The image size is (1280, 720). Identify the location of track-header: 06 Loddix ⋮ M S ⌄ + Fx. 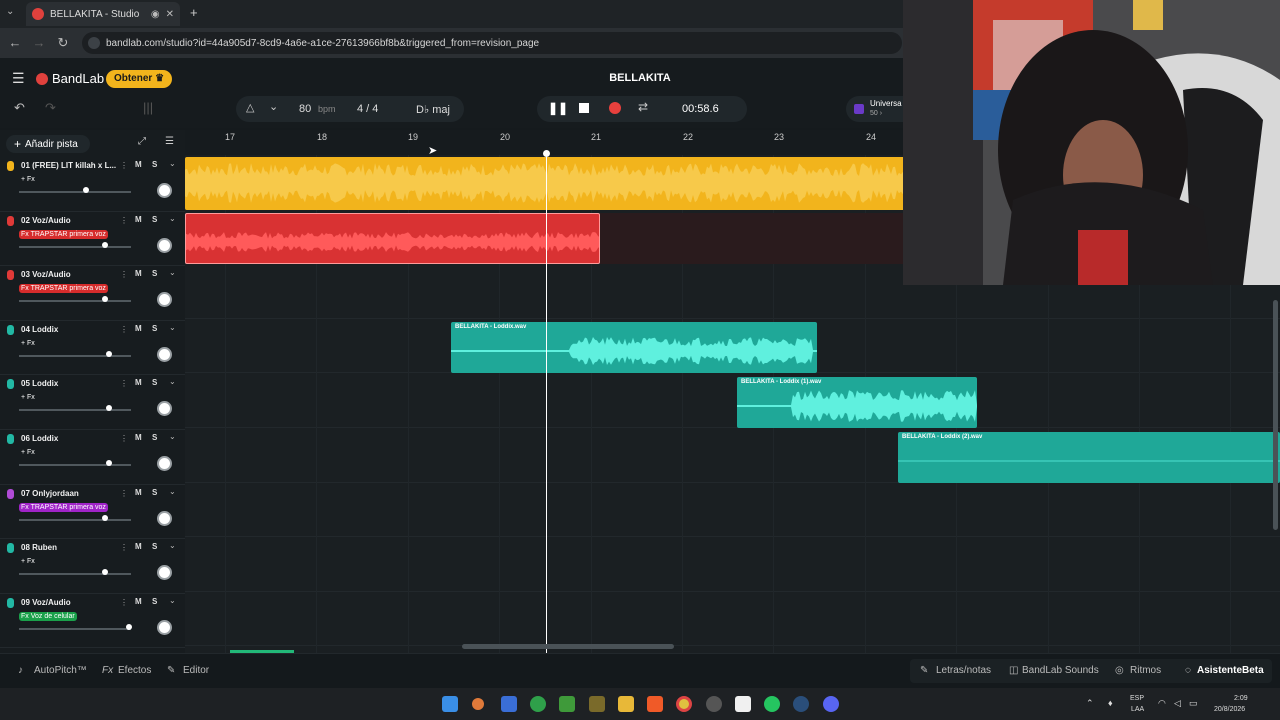
(92, 457).